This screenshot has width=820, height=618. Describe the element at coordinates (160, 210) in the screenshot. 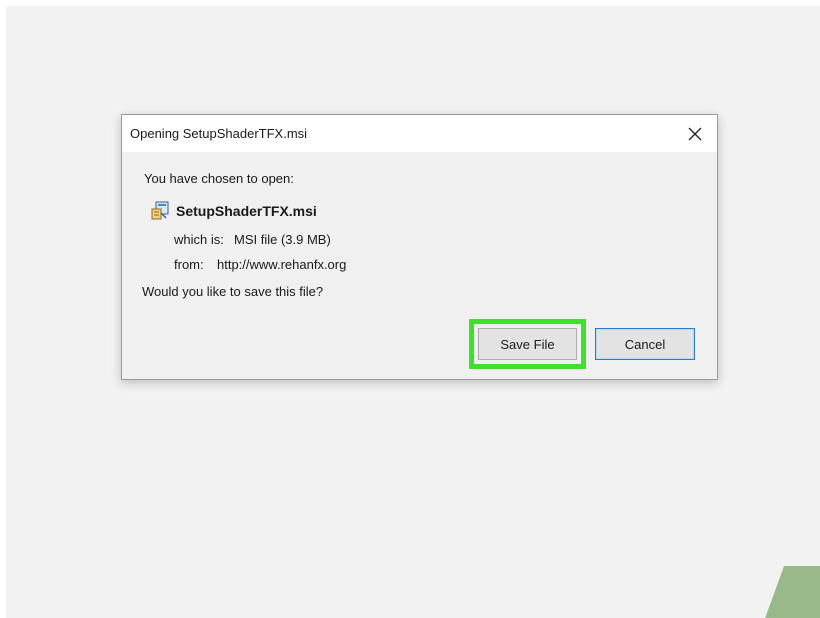

I see `msi-installer-icon` at that location.